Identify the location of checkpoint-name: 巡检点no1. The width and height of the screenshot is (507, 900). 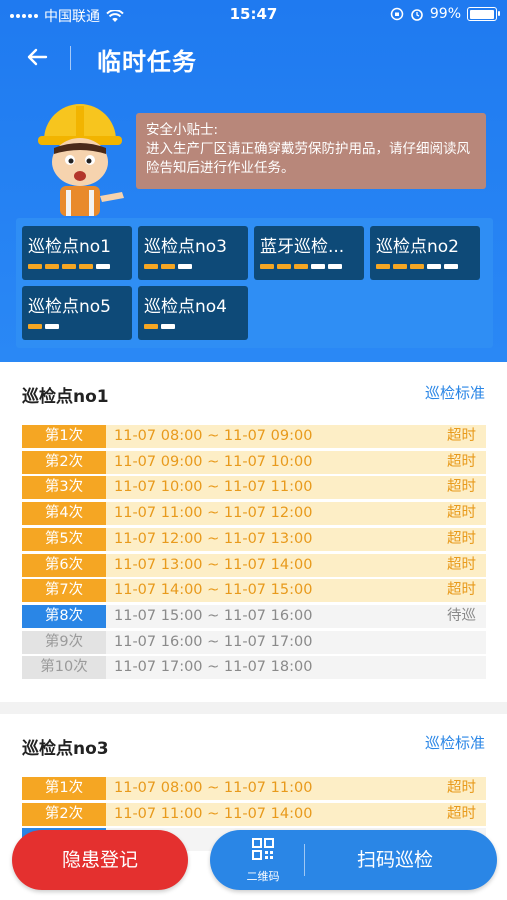
(69, 247).